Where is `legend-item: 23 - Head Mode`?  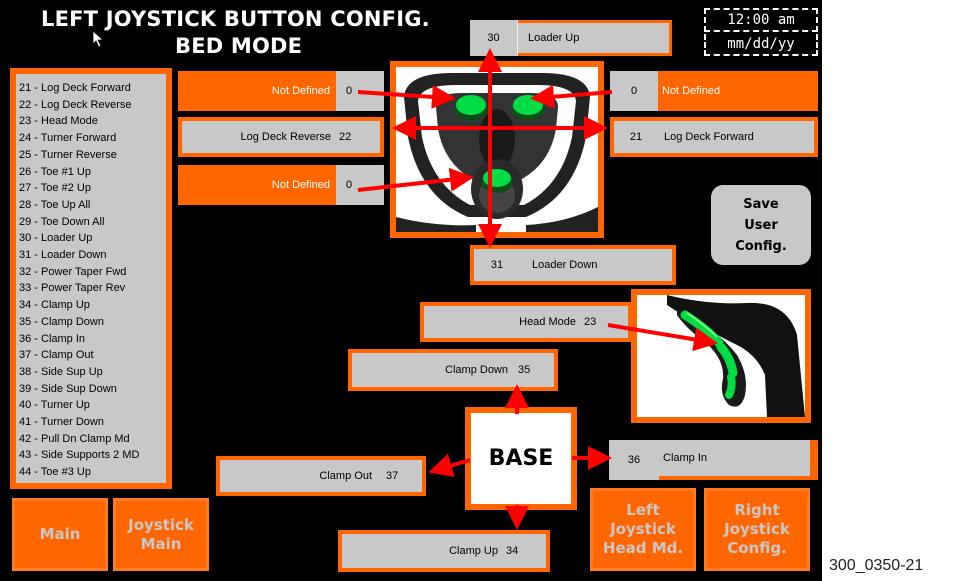 legend-item: 23 - Head Mode is located at coordinates (58, 121).